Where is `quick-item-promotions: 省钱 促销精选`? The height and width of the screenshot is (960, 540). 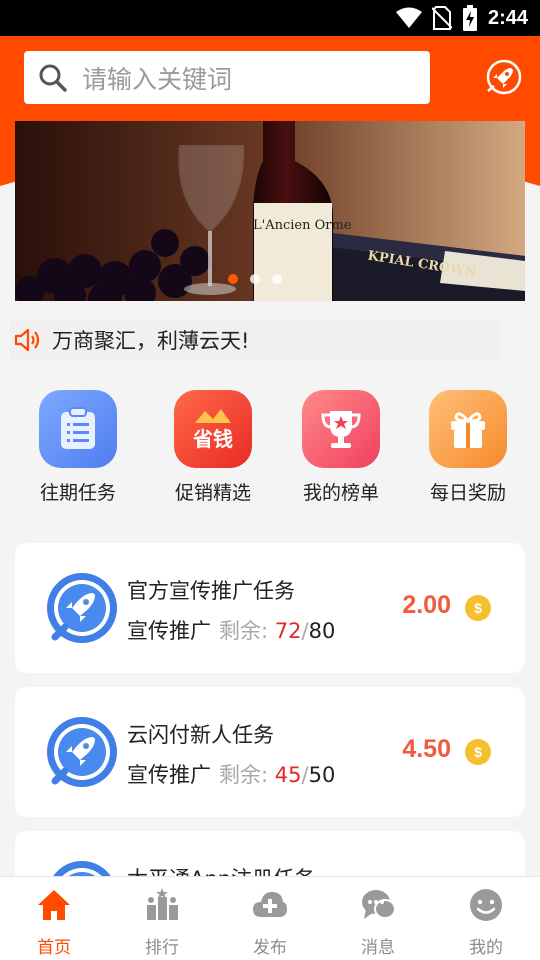
quick-item-promotions: 省钱 促销精选 is located at coordinates (213, 447).